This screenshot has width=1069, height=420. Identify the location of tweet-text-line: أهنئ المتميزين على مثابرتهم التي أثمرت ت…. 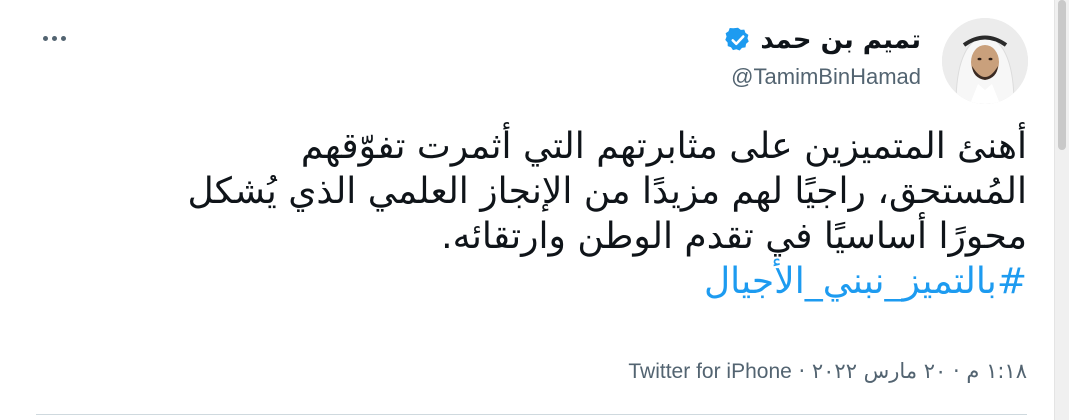
(663, 146).